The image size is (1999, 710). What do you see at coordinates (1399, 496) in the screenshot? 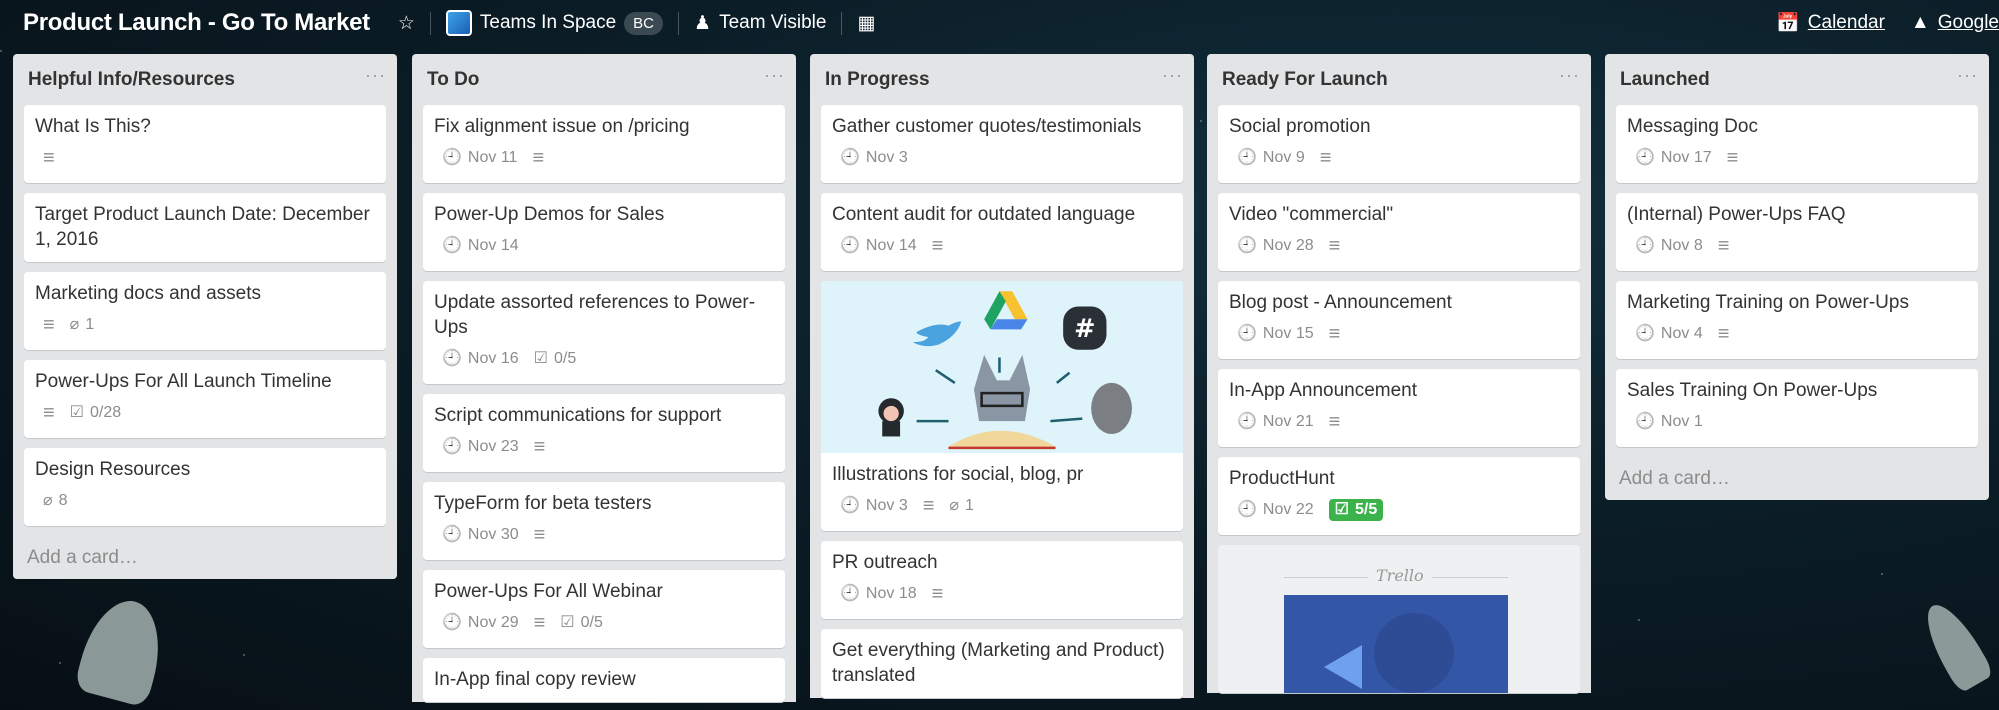
I see `card: ProductHunt 🕘 Nov 22 ☑ 5/5` at bounding box center [1399, 496].